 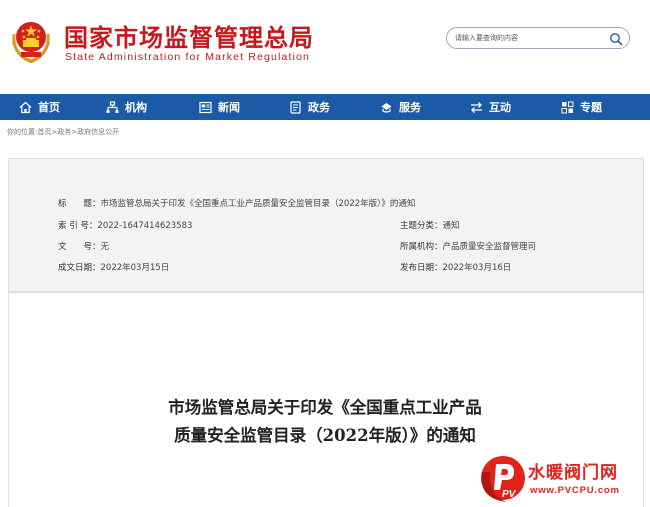 What do you see at coordinates (530, 38) in the screenshot?
I see `search-input` at bounding box center [530, 38].